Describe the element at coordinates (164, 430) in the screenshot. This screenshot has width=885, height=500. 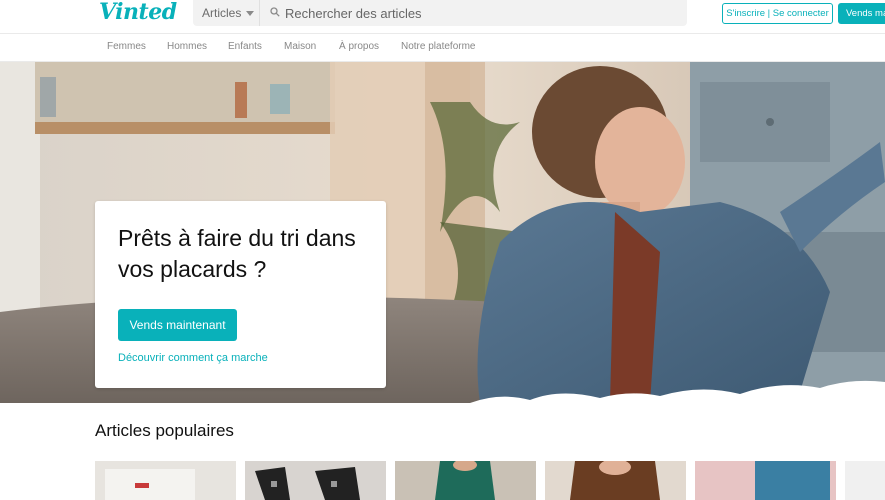
I see `popular-articles-title: Articles populaires` at that location.